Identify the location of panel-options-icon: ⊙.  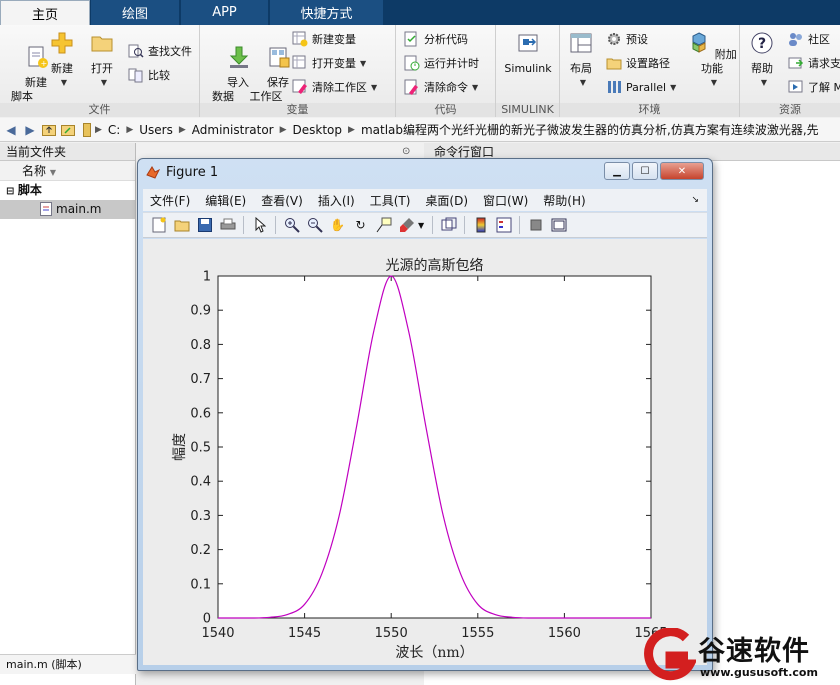
(406, 151).